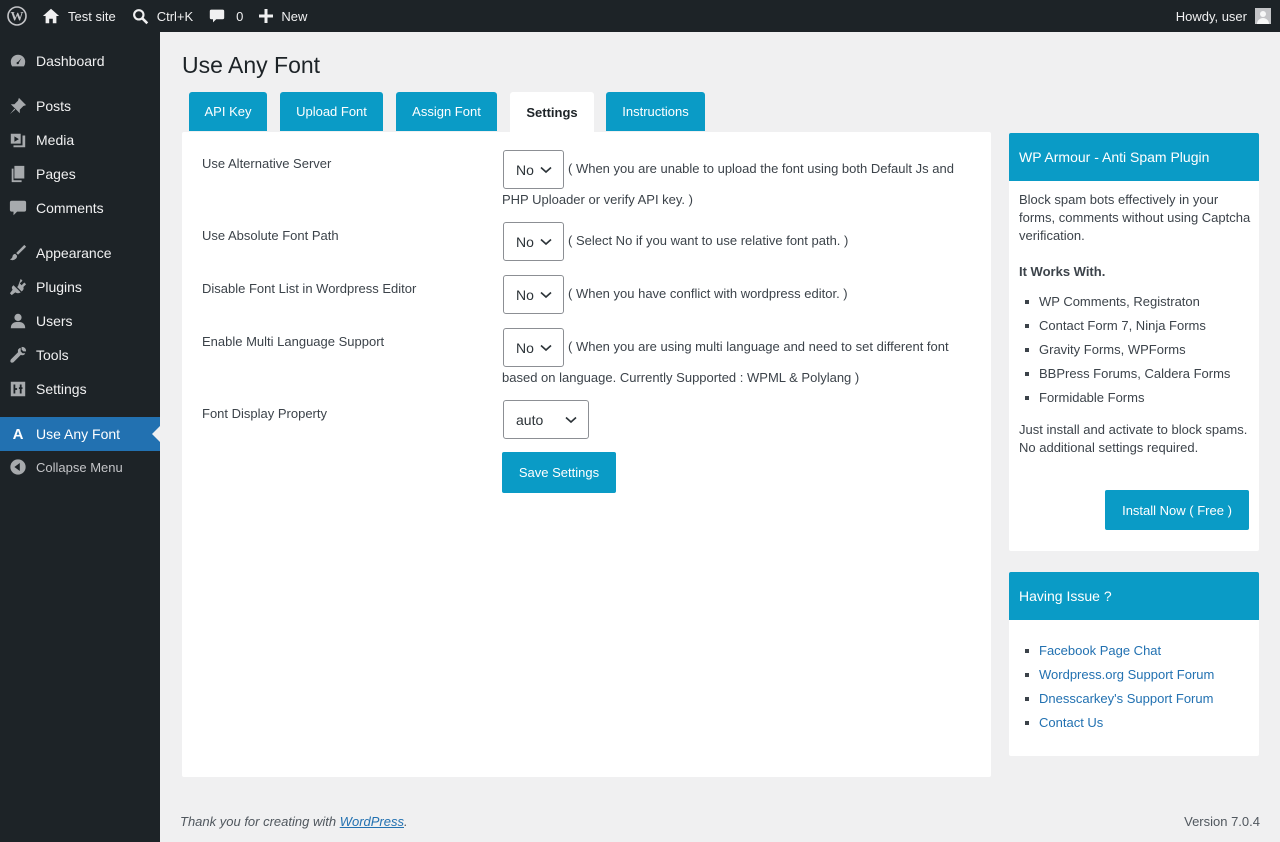  Describe the element at coordinates (18, 355) in the screenshot. I see `wrench-icon` at that location.